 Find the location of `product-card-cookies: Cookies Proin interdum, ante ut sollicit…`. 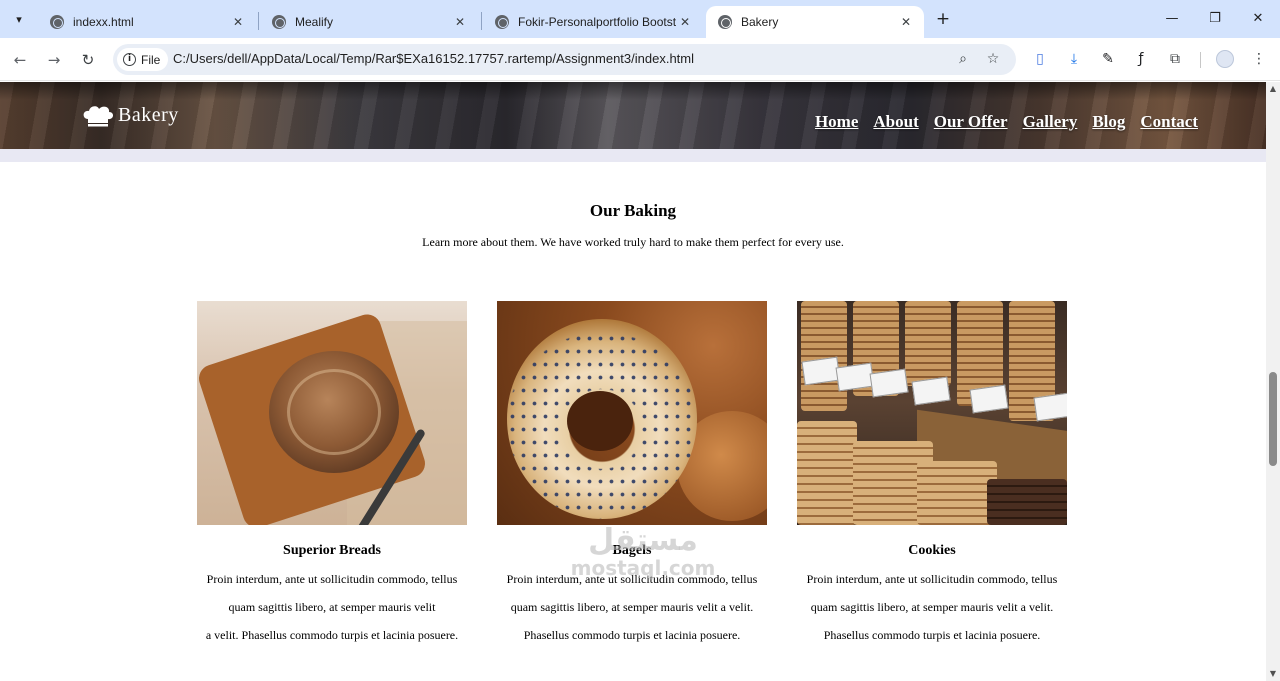

product-card-cookies: Cookies Proin interdum, ante ut sollicit… is located at coordinates (932, 475).